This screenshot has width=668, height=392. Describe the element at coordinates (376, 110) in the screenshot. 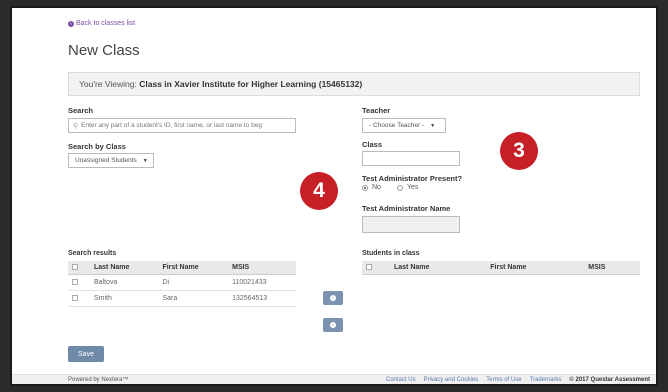

I see `teacher-label: Teacher` at that location.